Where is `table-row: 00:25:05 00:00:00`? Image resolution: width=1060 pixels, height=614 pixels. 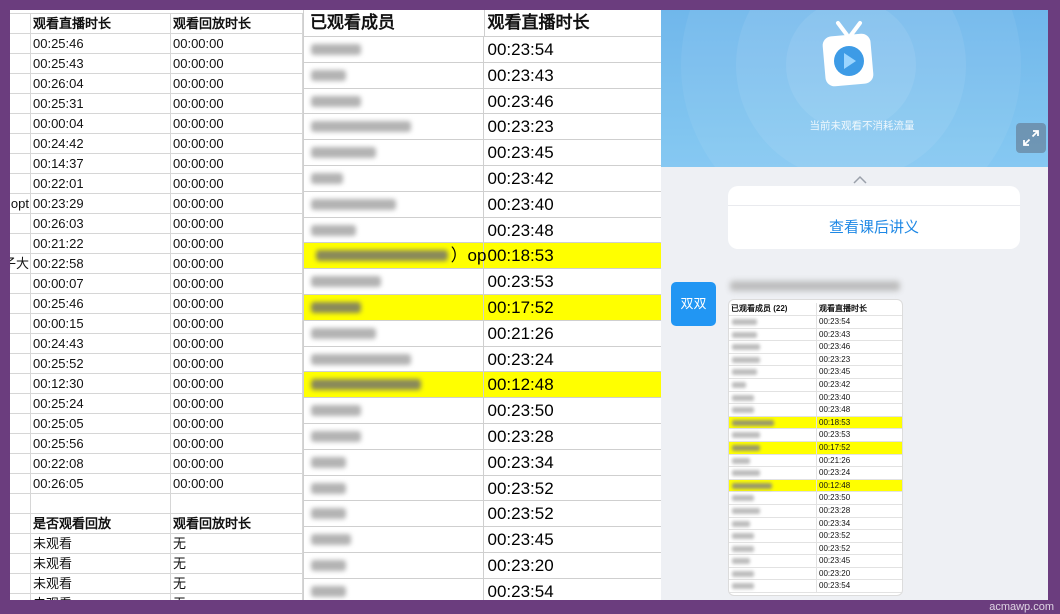 table-row: 00:25:05 00:00:00 is located at coordinates (156, 424).